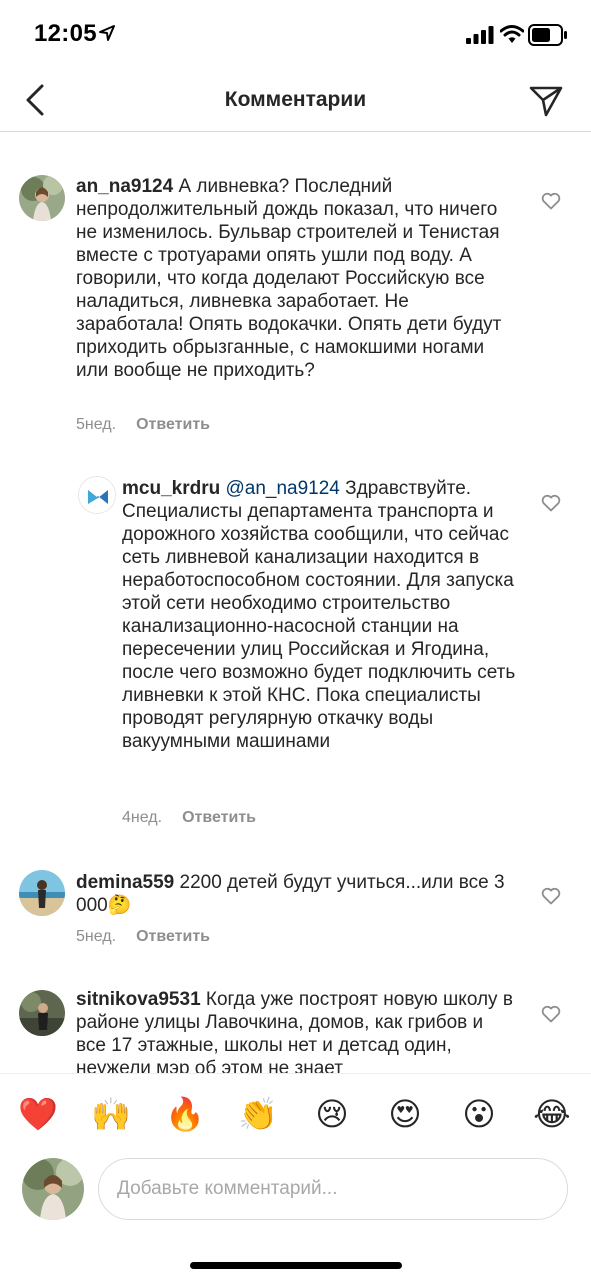 This screenshot has width=591, height=1280. I want to click on emoji-tears-of-joy: 😂, so click(552, 1114).